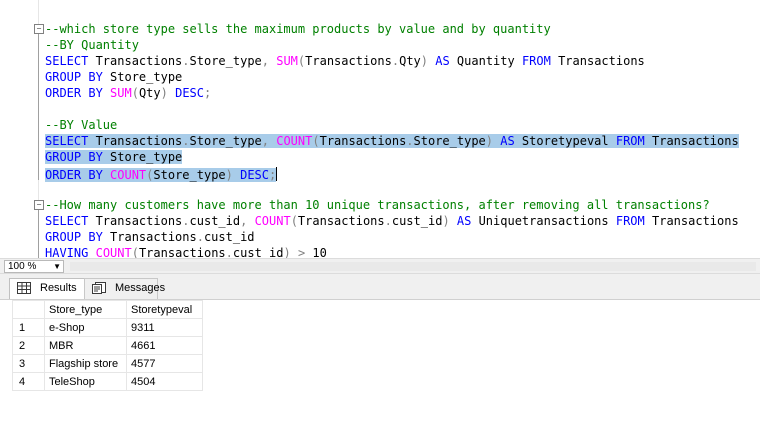 Image resolution: width=760 pixels, height=422 pixels. What do you see at coordinates (74, 157) in the screenshot?
I see `code-token: GROUP BY` at bounding box center [74, 157].